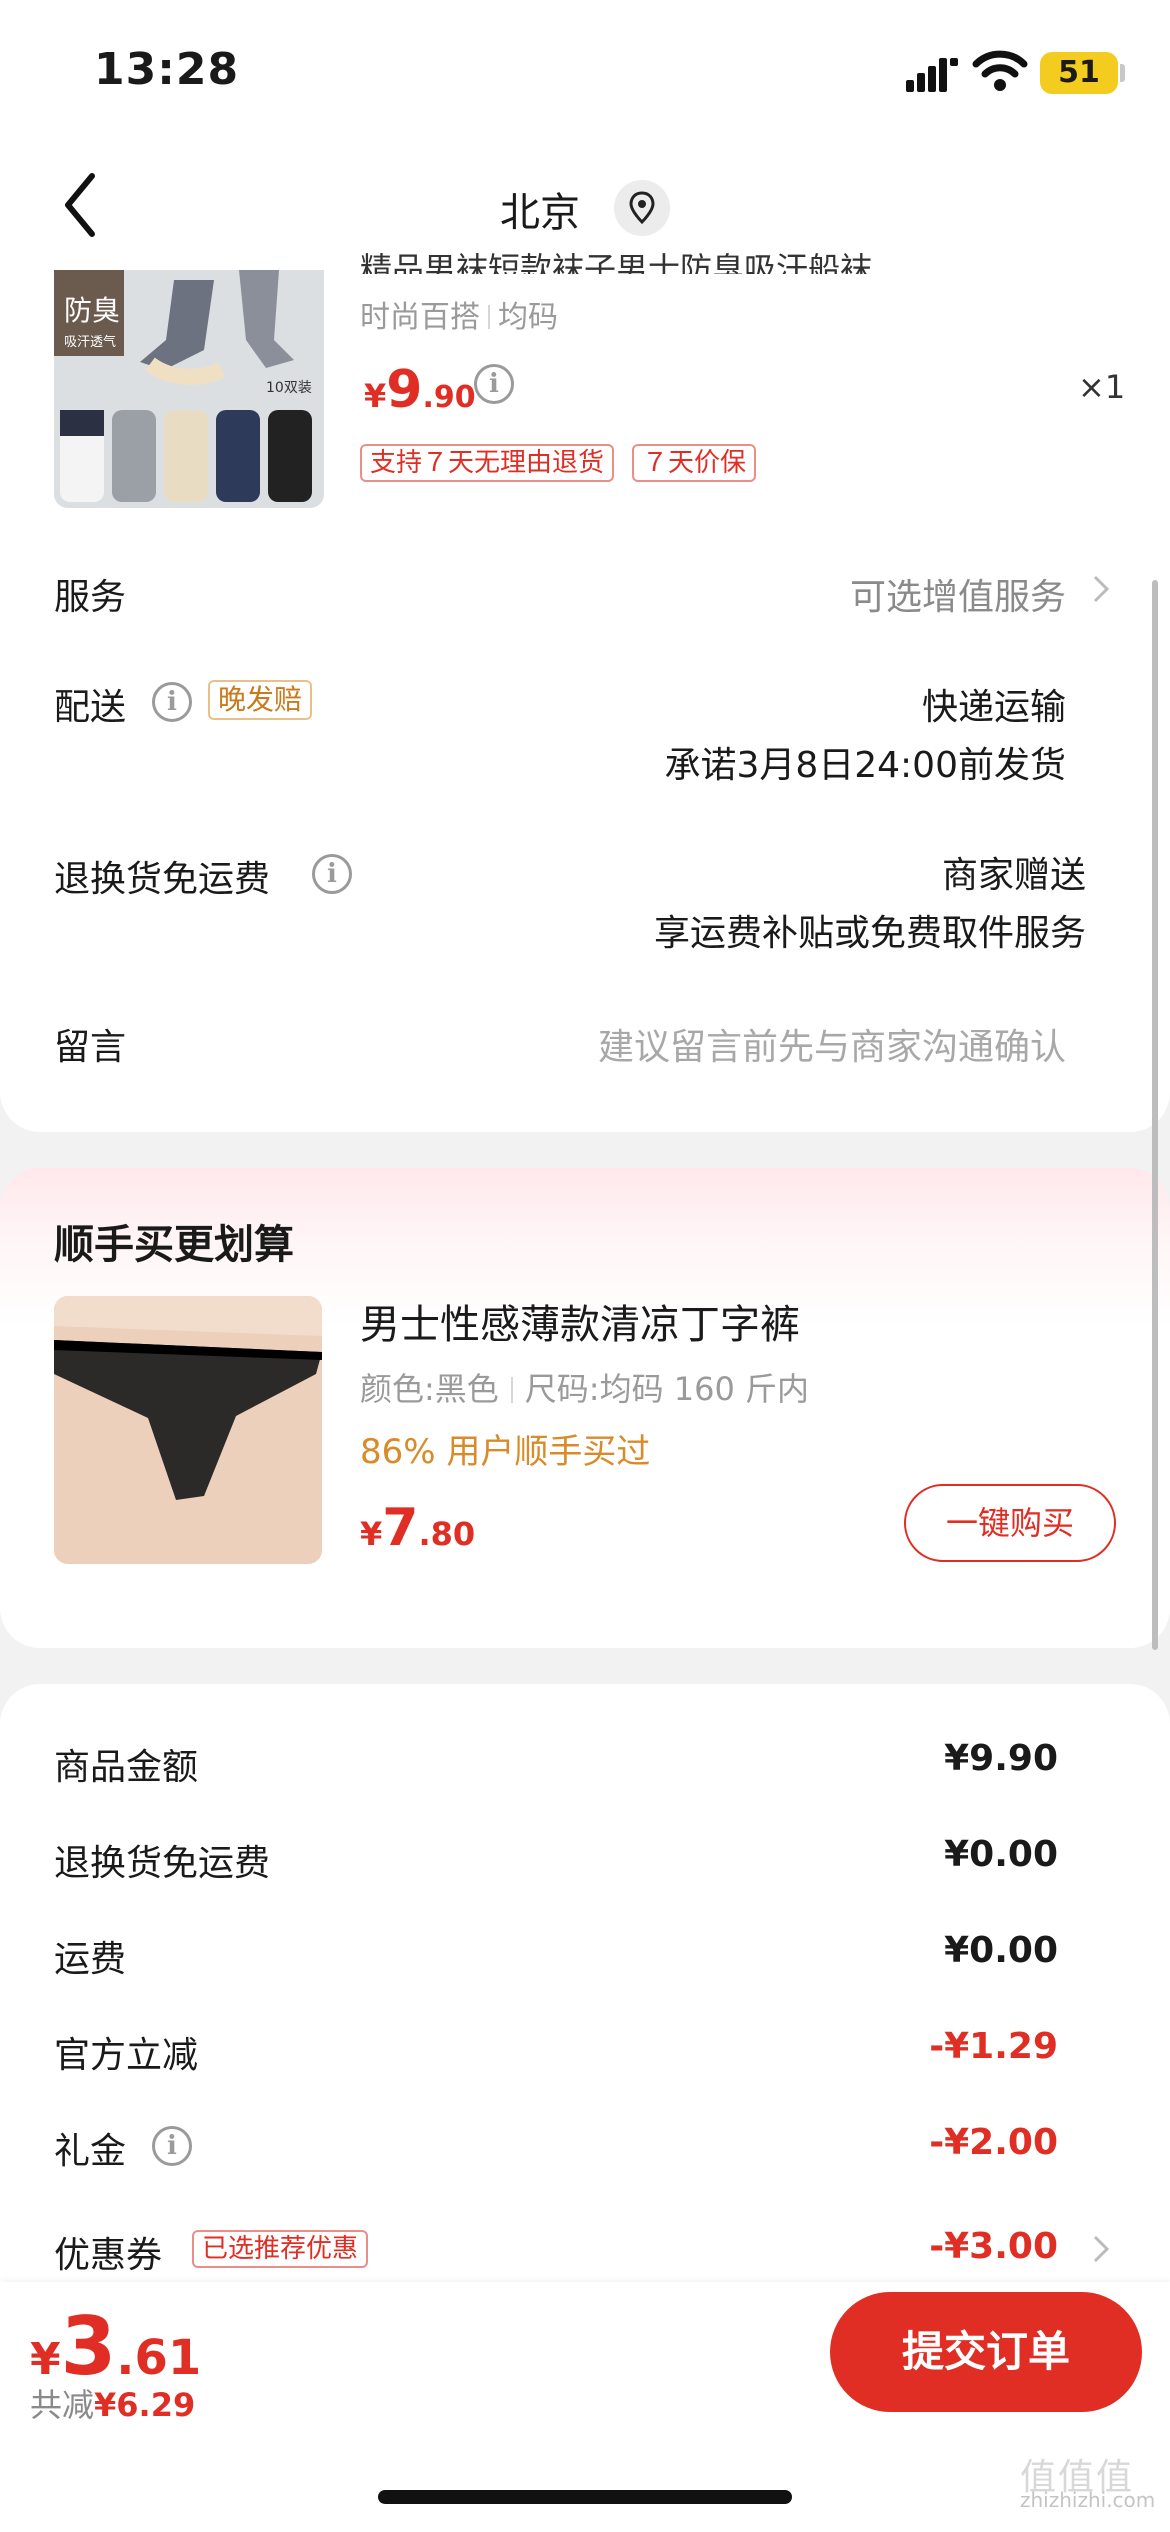 This screenshot has width=1170, height=2532. What do you see at coordinates (580, 1321) in the screenshot?
I see `addon-product-name: 男士性感薄款清凉丁字裤` at bounding box center [580, 1321].